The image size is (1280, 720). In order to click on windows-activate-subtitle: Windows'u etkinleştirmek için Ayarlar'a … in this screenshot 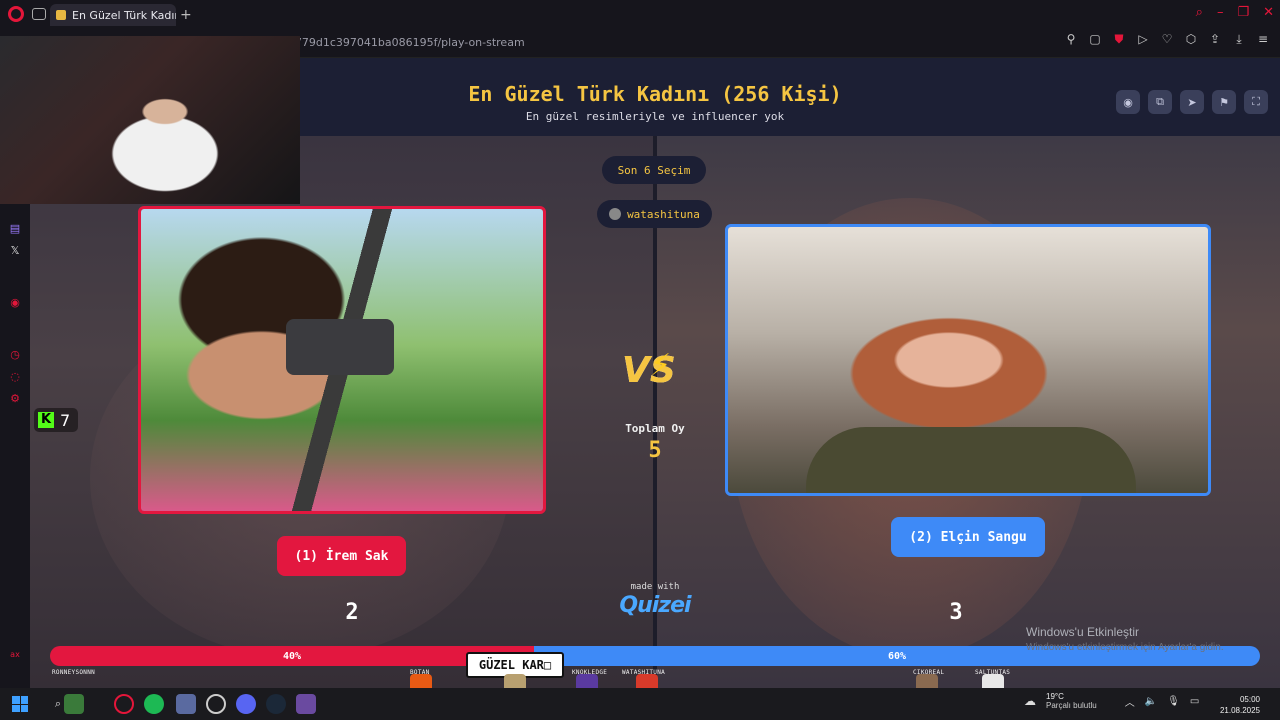, I will do `click(1125, 647)`.